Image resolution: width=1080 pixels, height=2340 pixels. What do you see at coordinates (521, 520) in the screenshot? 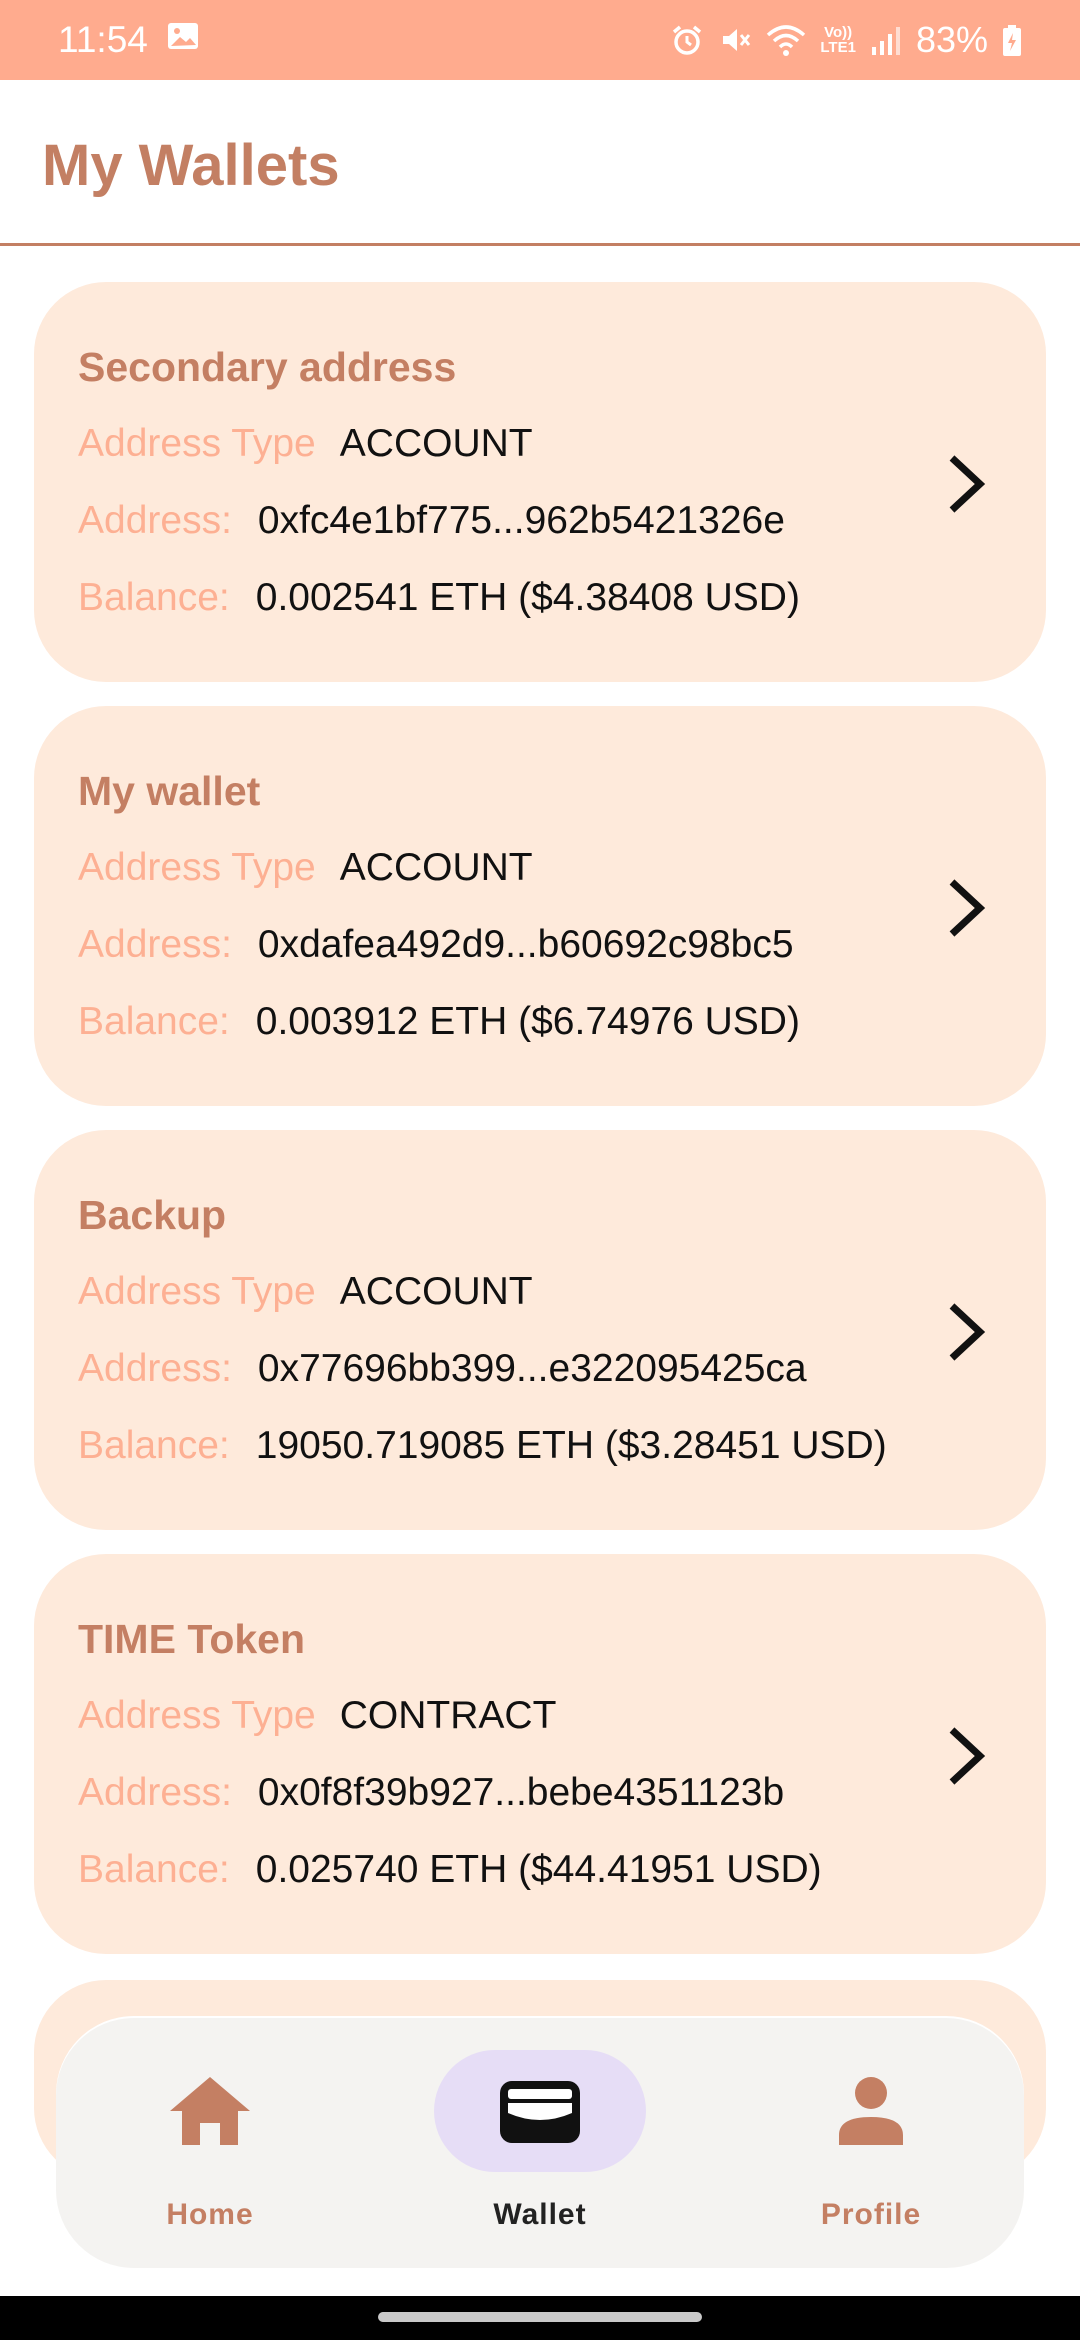
I see `address-value: 0xfc4e1bf775...962b5421326e` at bounding box center [521, 520].